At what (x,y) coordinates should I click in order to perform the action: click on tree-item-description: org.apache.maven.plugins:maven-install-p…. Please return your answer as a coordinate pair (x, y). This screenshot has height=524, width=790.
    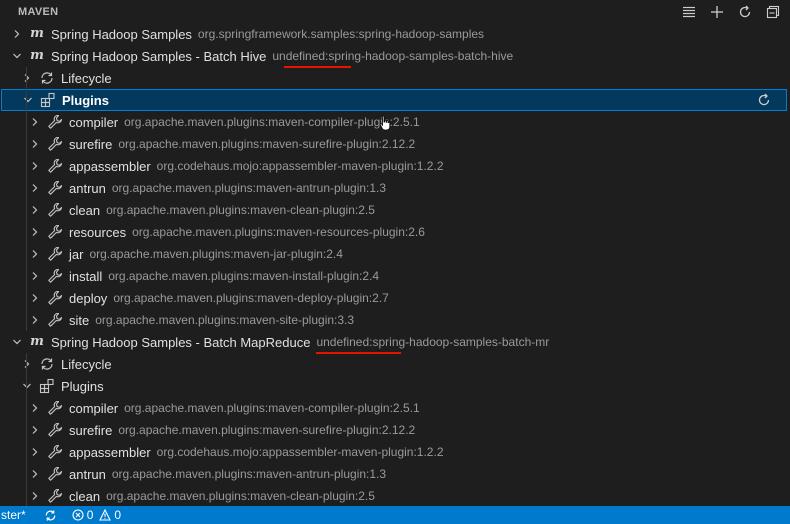
    Looking at the image, I should click on (244, 276).